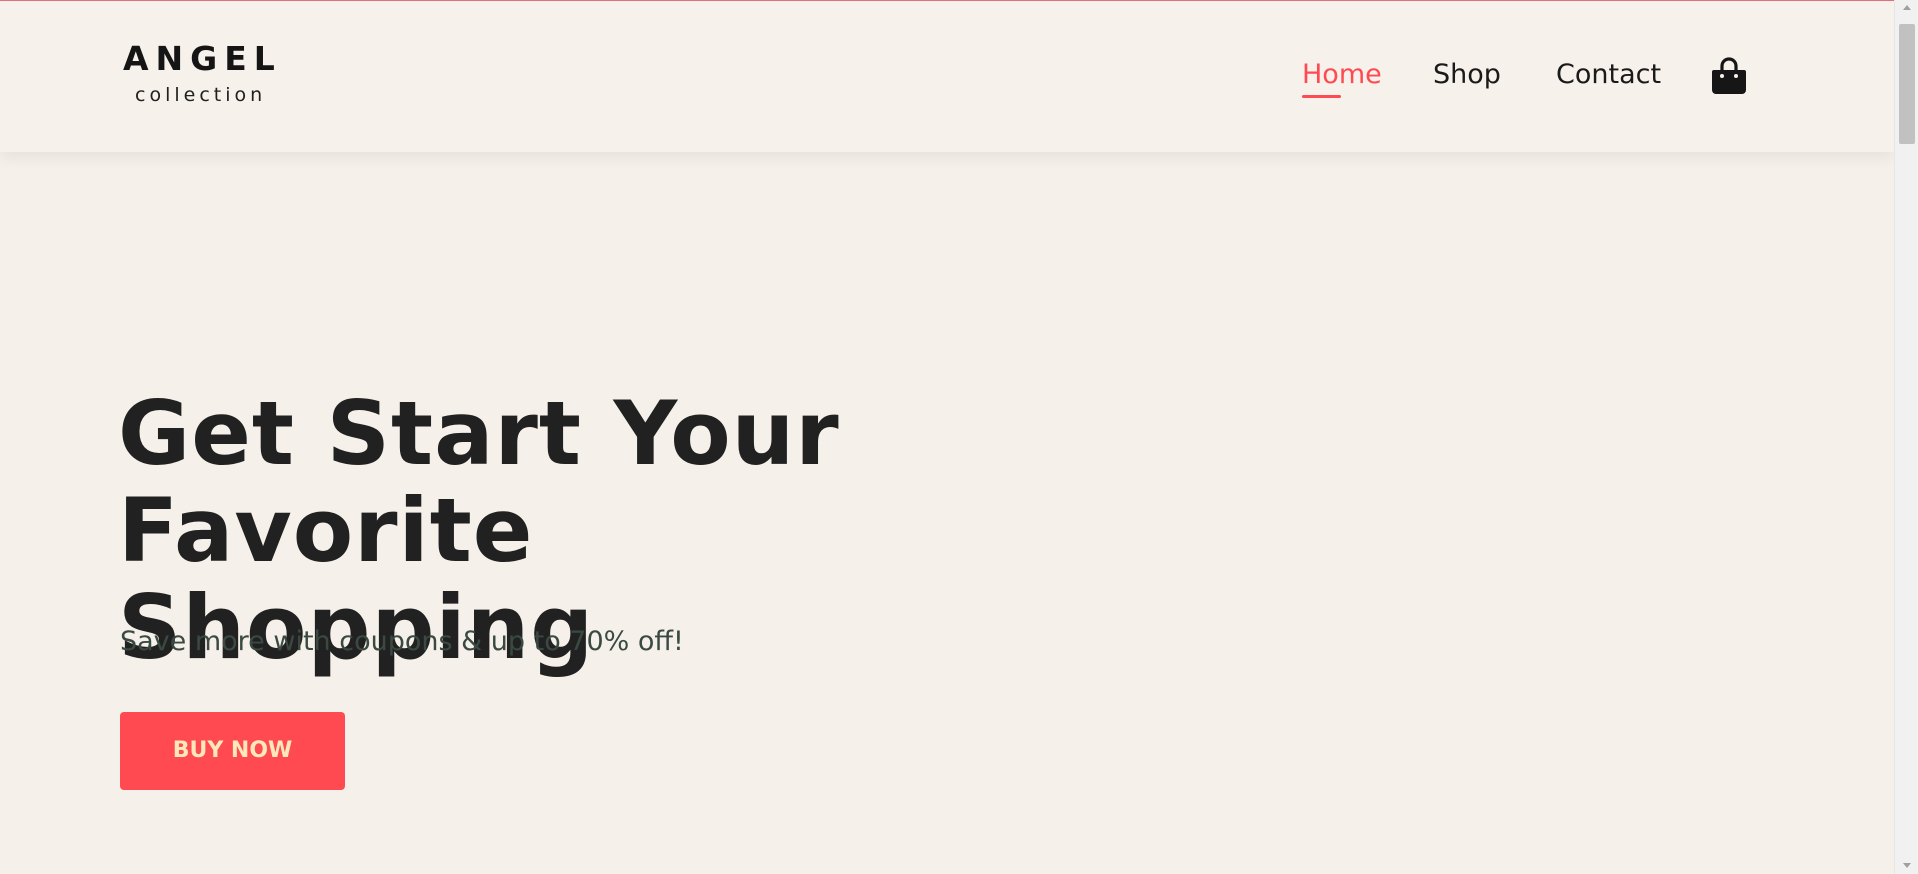  I want to click on nav-link-home: Home, so click(1342, 78).